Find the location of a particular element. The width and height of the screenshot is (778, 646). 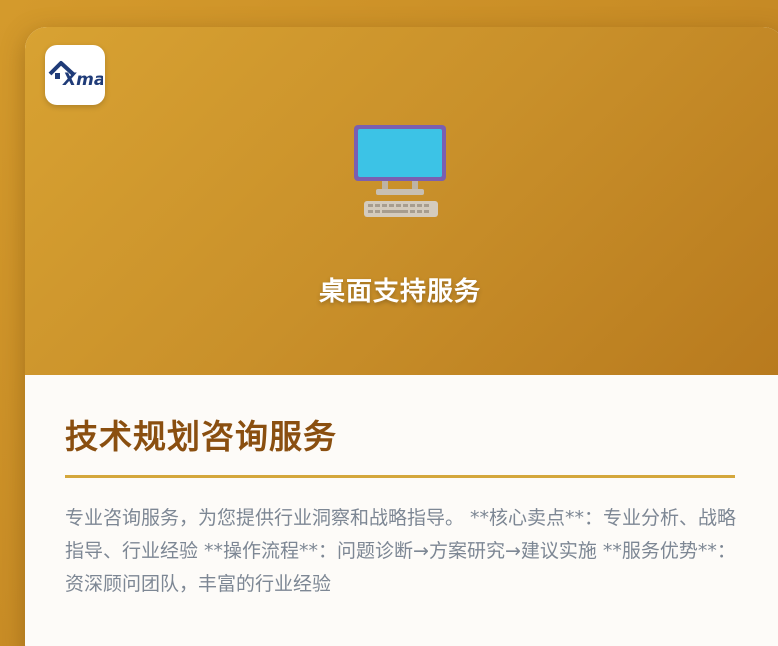

xmall-logo-mark: Xmall is located at coordinates (75, 75).